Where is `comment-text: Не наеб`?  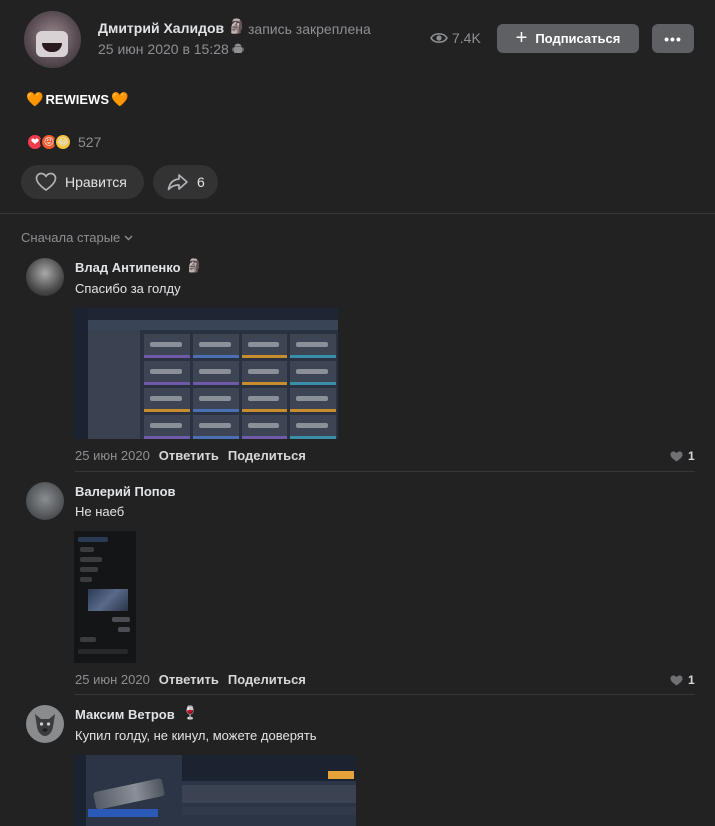 comment-text: Не наеб is located at coordinates (100, 511).